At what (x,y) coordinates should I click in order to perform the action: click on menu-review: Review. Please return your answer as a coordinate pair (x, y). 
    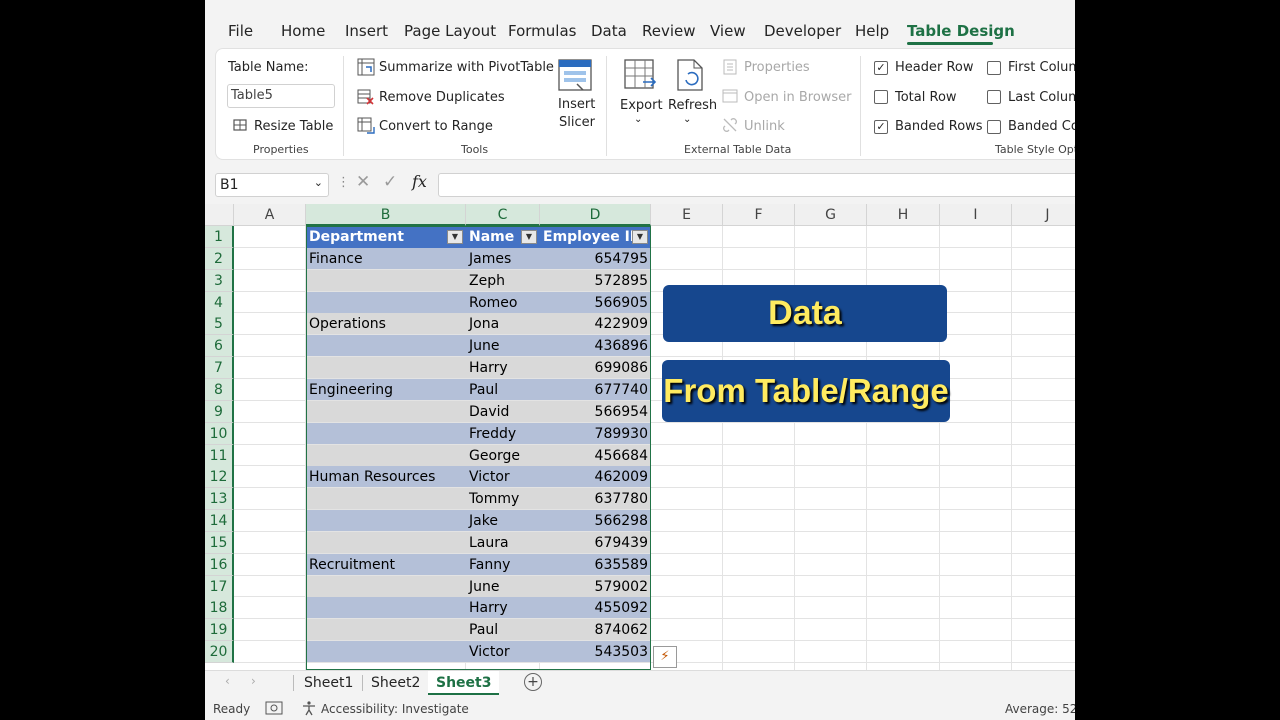
    Looking at the image, I should click on (669, 31).